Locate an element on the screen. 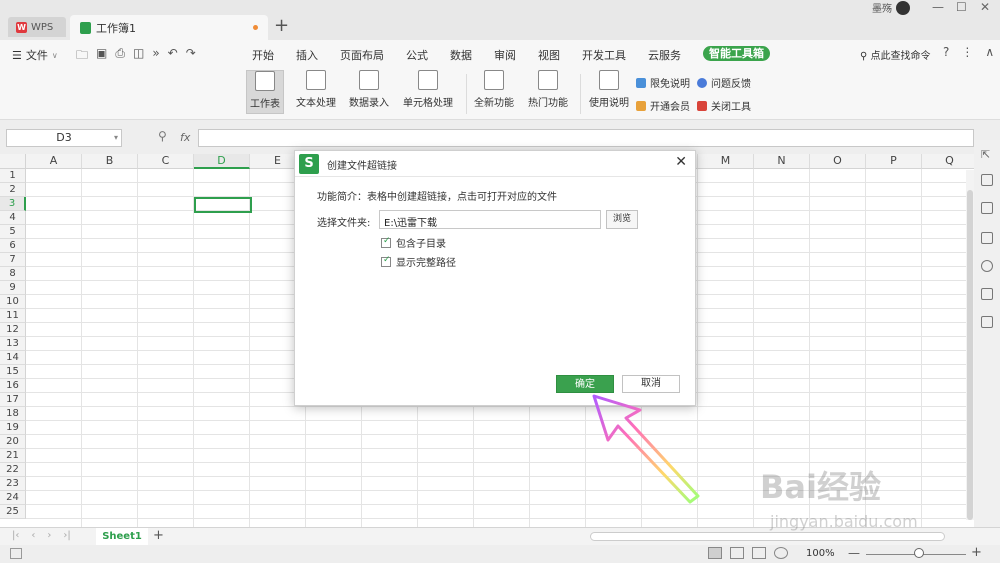 Image resolution: width=1000 pixels, height=563 pixels. tab-view: 视图 is located at coordinates (549, 55).